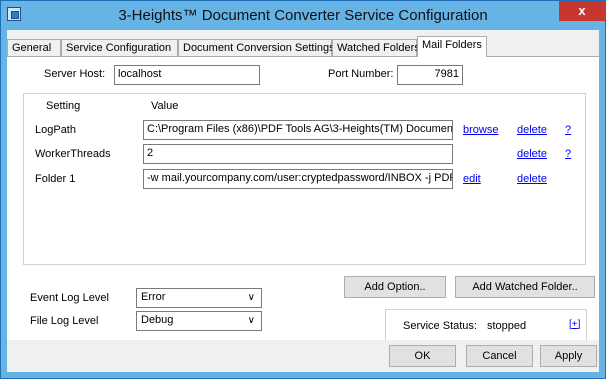 The image size is (606, 379). What do you see at coordinates (63, 106) in the screenshot?
I see `column-header-setting: Setting` at bounding box center [63, 106].